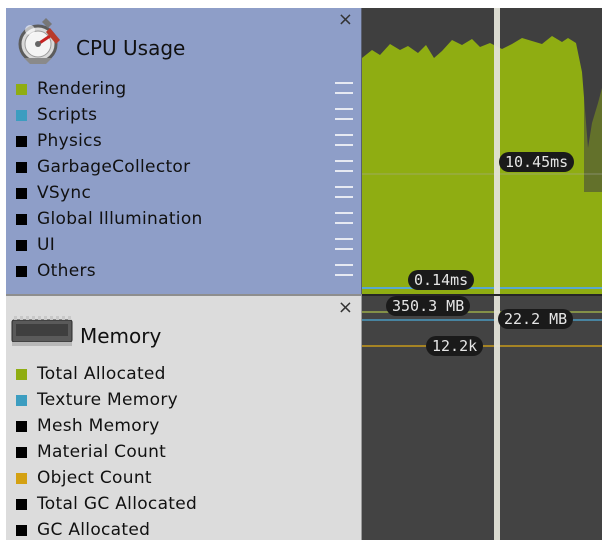 The width and height of the screenshot is (602, 540). I want to click on legend-label: VSync, so click(64, 193).